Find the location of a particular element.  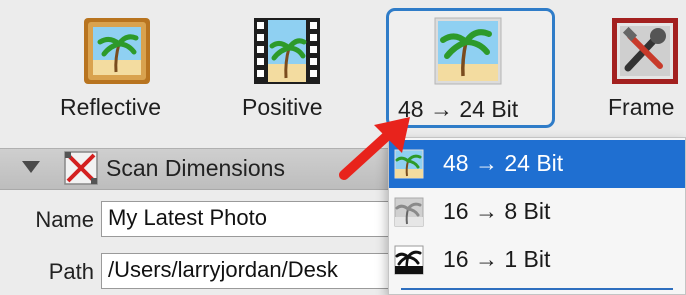

menu-separator is located at coordinates (537, 289).